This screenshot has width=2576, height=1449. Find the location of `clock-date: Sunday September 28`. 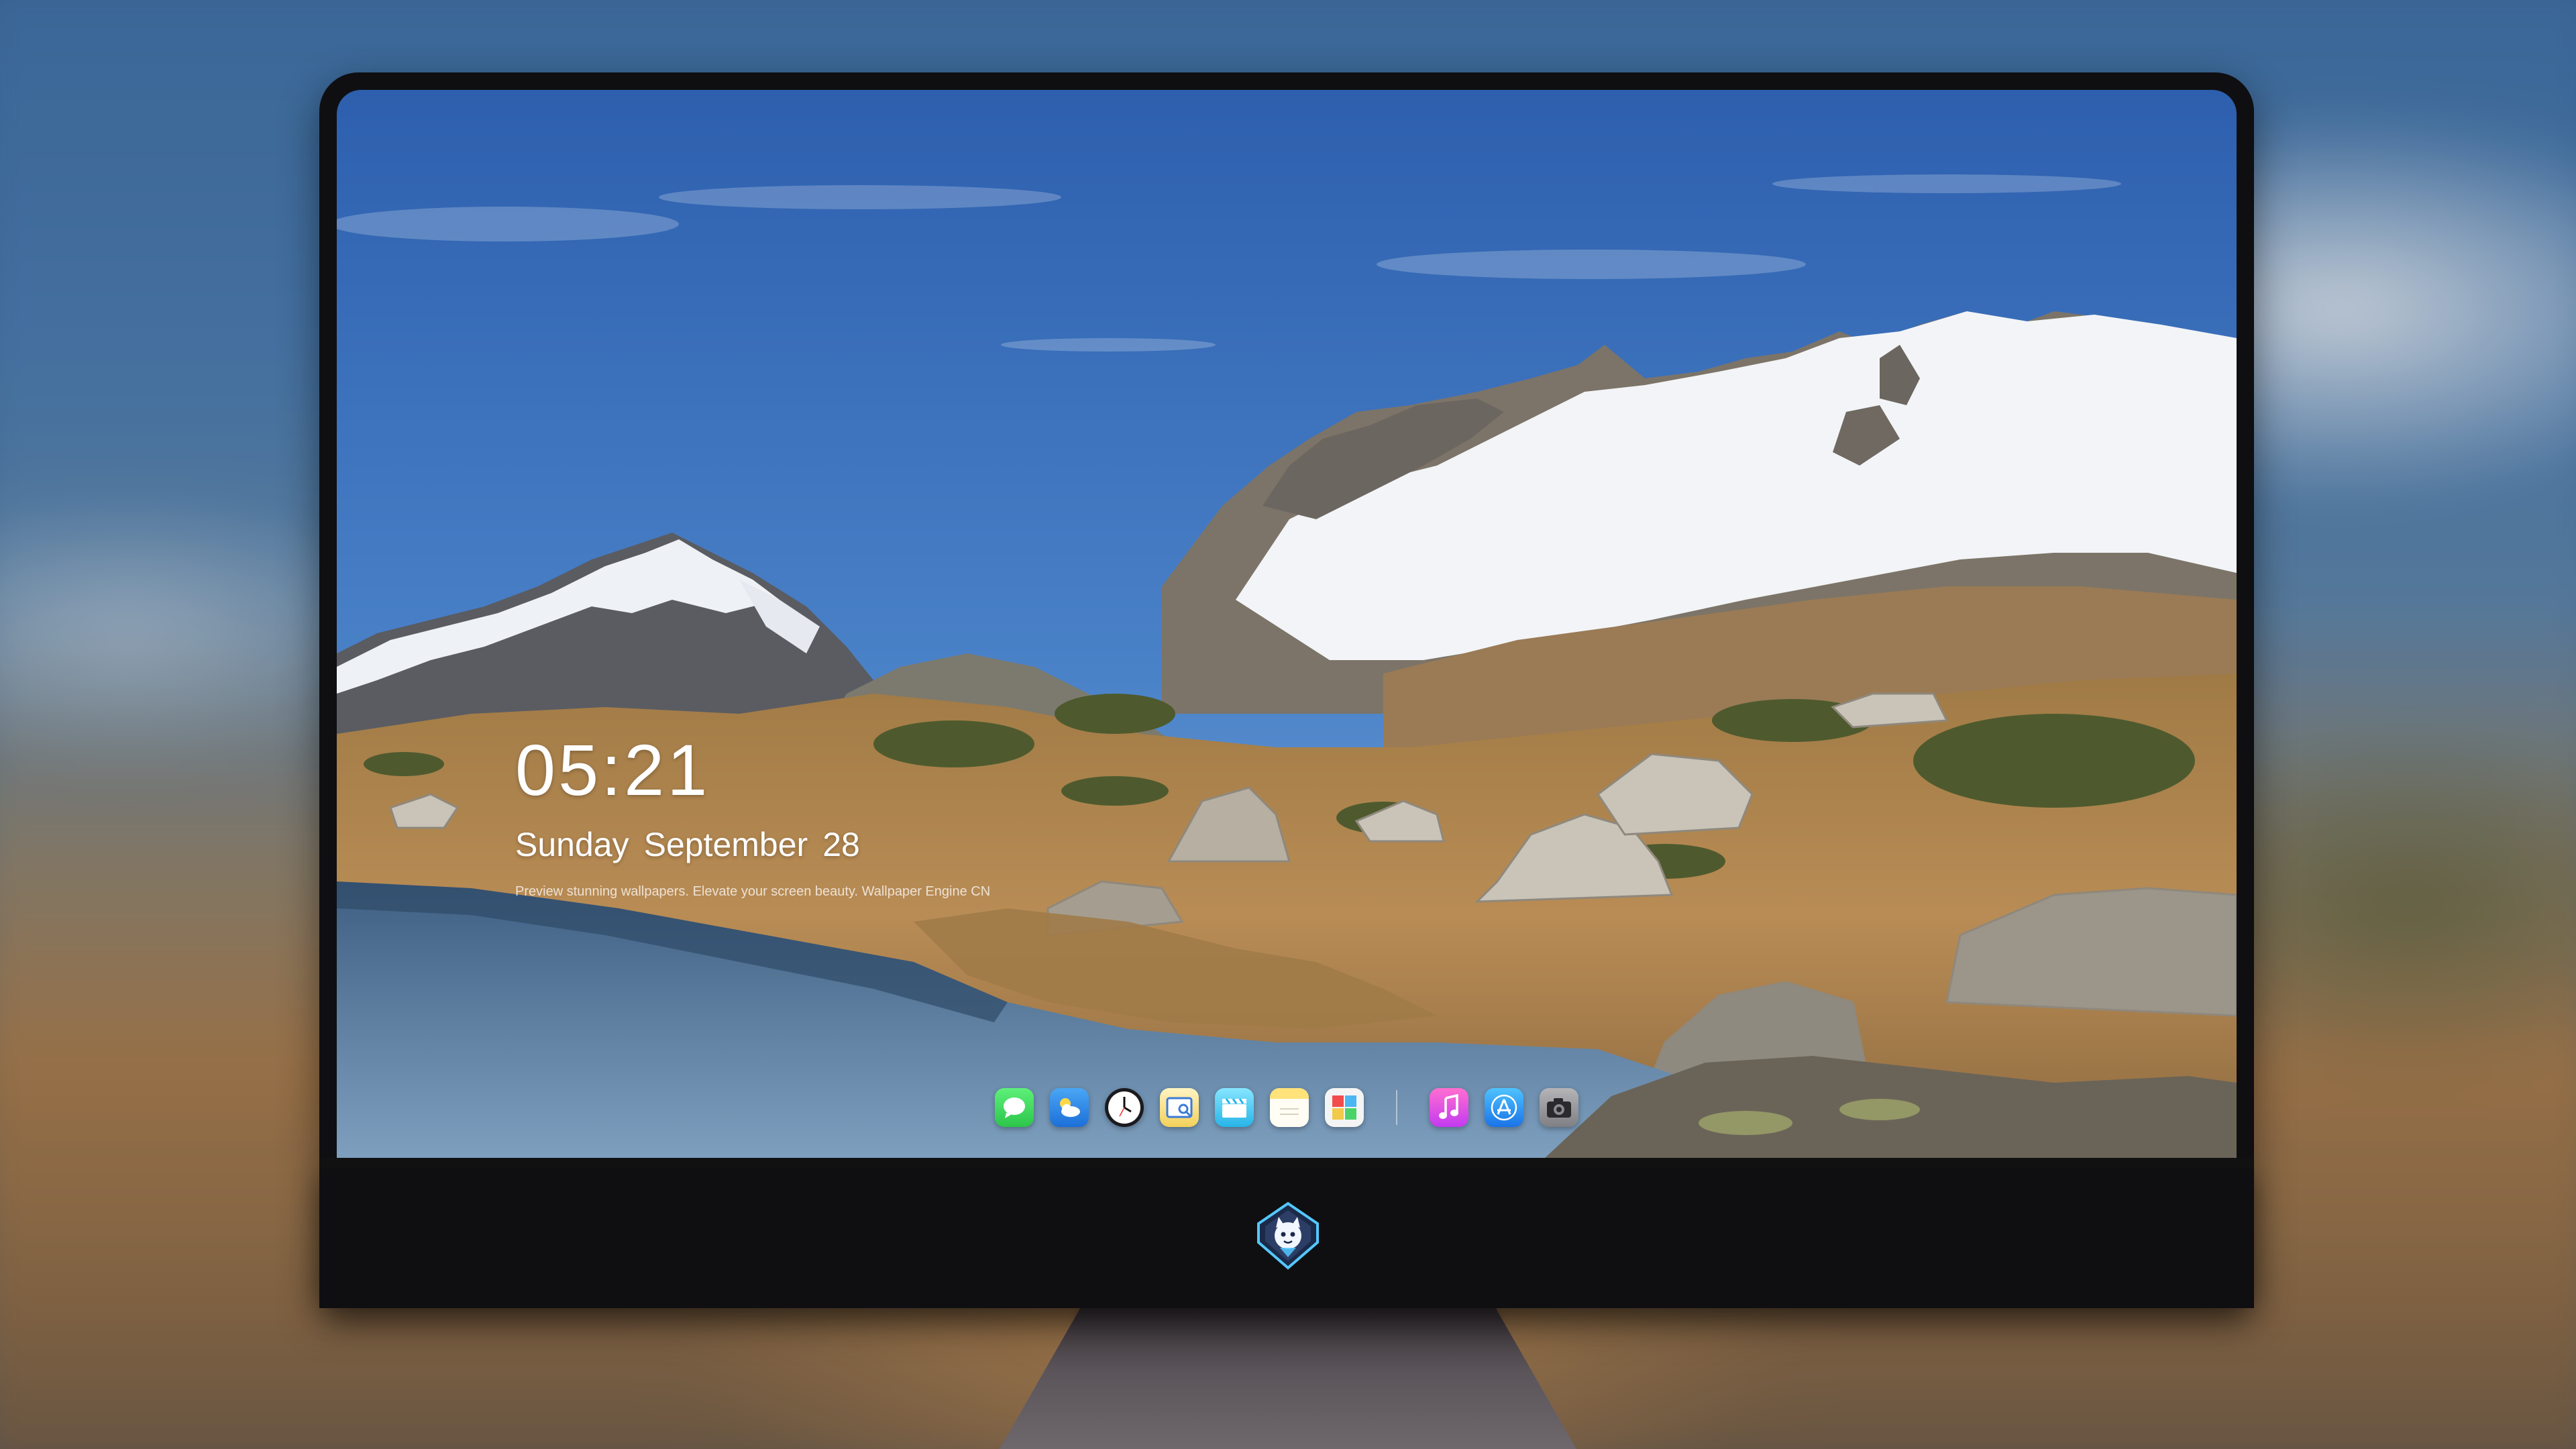

clock-date: Sunday September 28 is located at coordinates (752, 844).